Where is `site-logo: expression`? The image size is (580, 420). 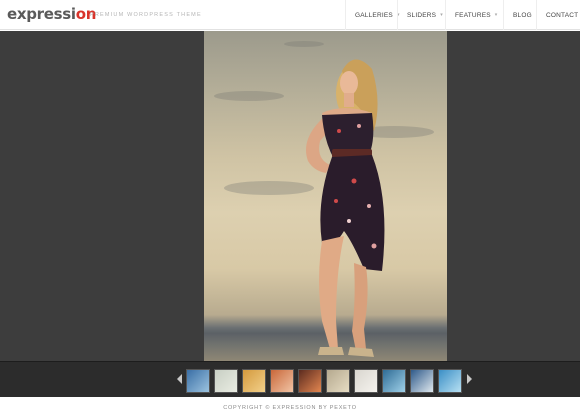
site-logo: expression is located at coordinates (51, 14).